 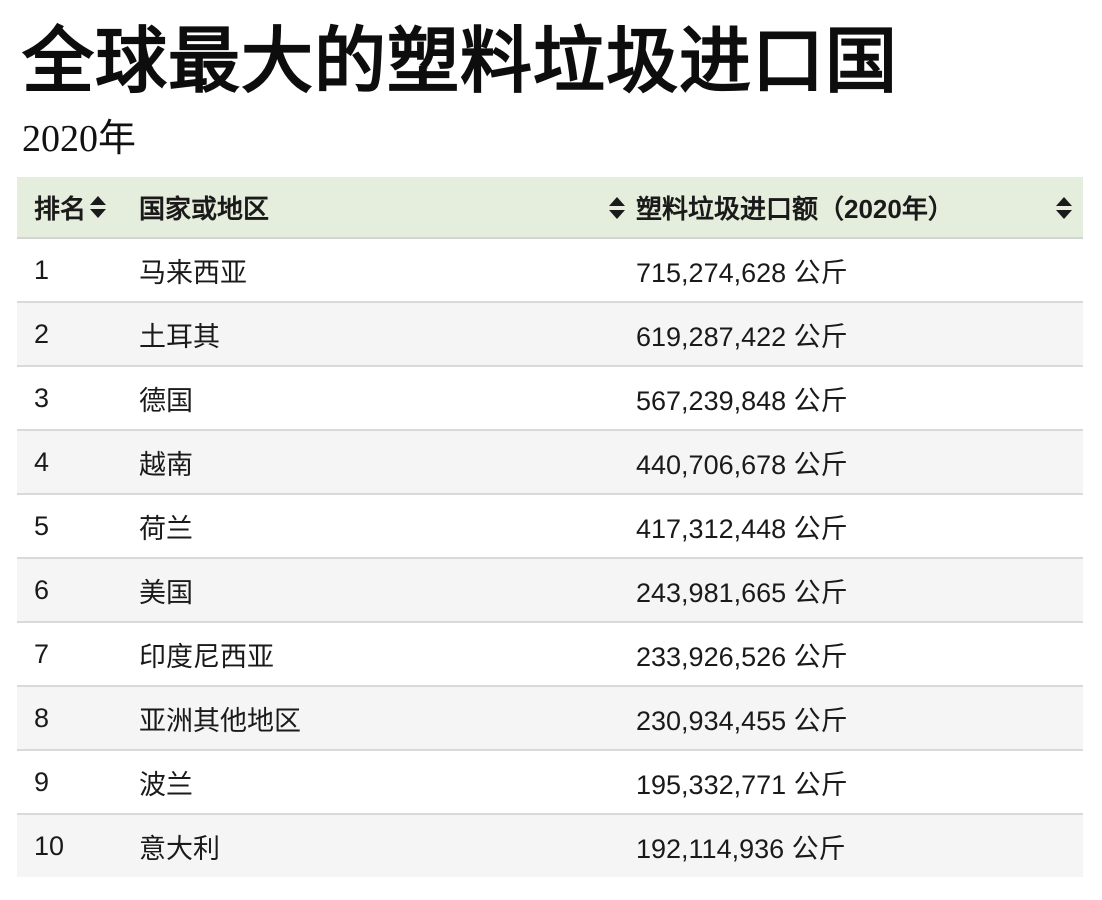 I want to click on rank-cell: 9, so click(x=42, y=781).